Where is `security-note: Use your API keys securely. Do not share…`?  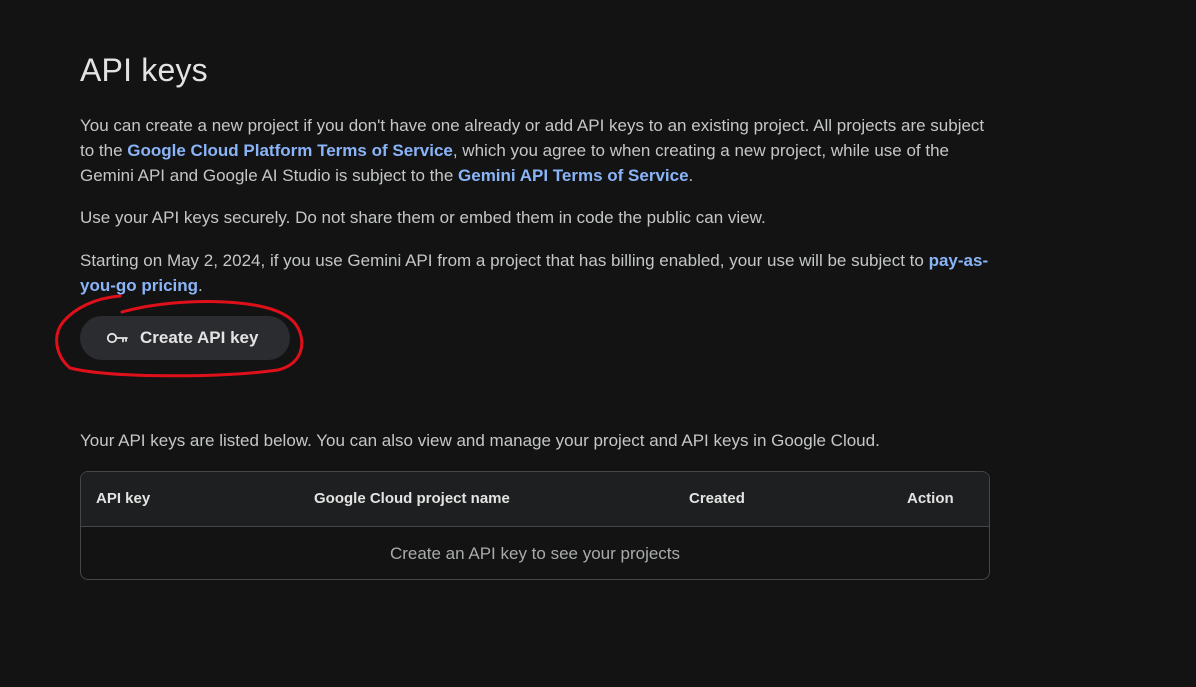
security-note: Use your API keys securely. Do not share… is located at coordinates (423, 217).